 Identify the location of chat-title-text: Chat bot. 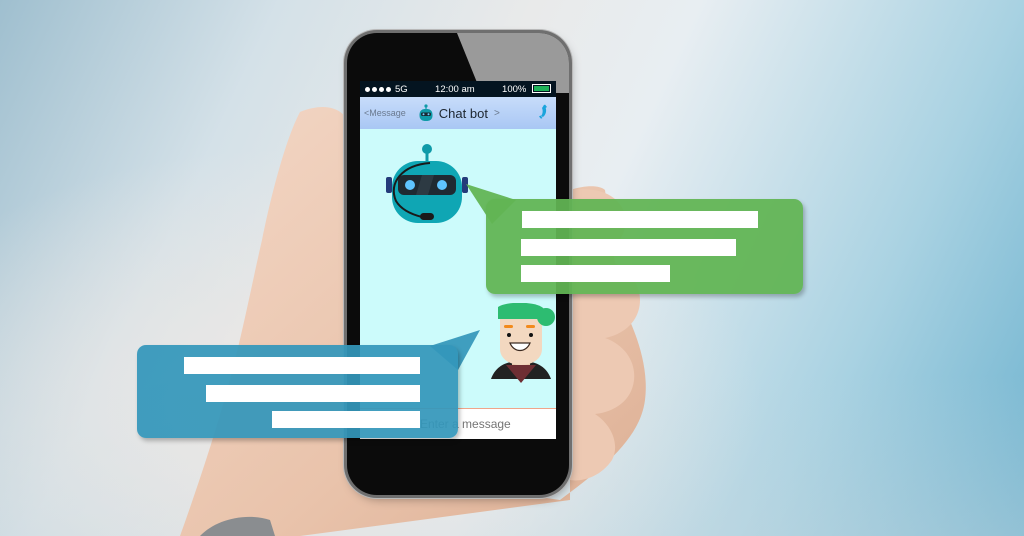
(463, 113).